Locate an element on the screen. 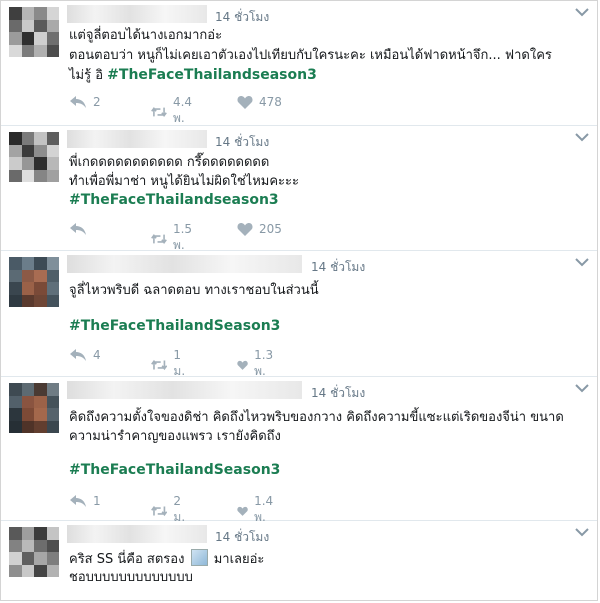 This screenshot has height=603, width=600. like-button: 478 is located at coordinates (259, 102).